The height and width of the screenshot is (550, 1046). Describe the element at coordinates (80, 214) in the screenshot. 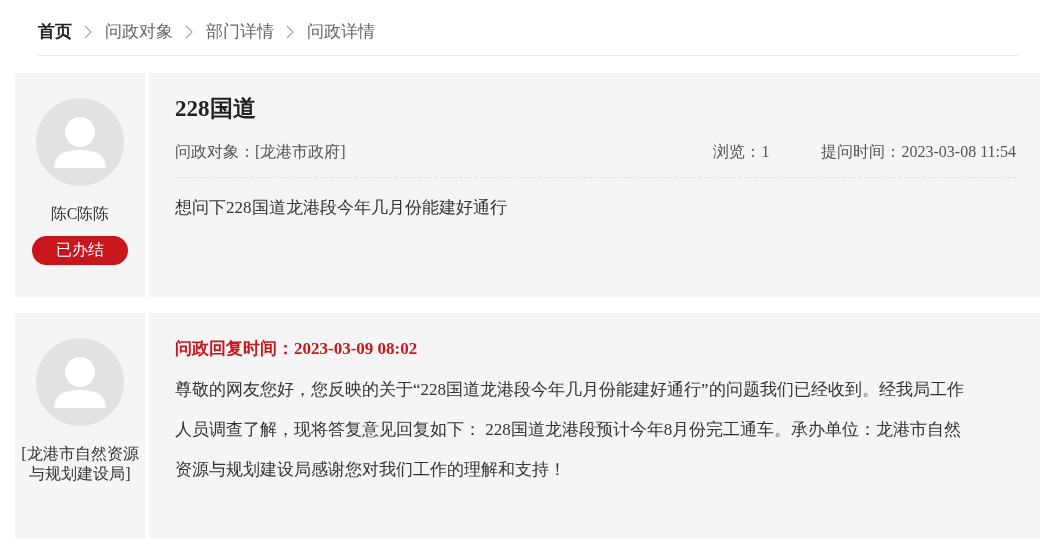

I see `user-name: 陈C陈陈` at that location.